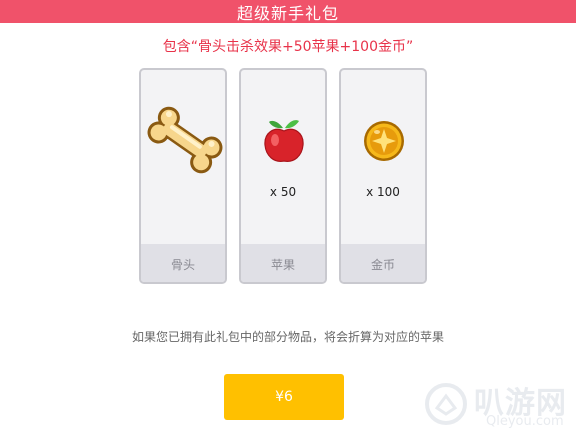 The image size is (576, 439). What do you see at coordinates (383, 192) in the screenshot?
I see `item-quantity: x 100` at bounding box center [383, 192].